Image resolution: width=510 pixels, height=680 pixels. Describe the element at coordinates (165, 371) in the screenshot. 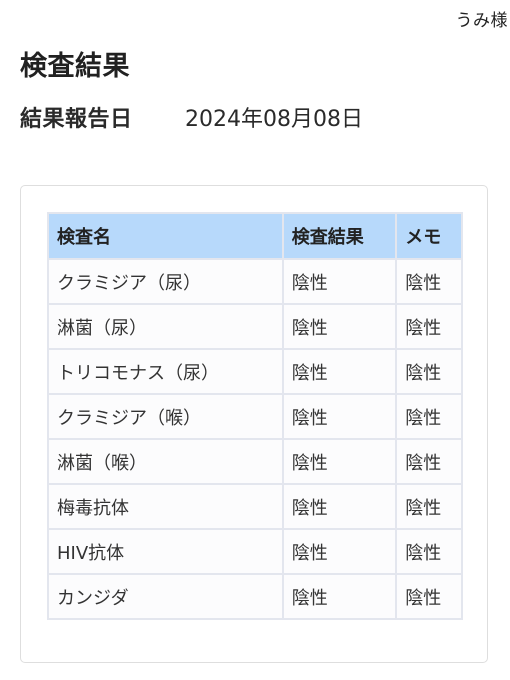

I see `test-name-cell: トリコモナス（尿）` at that location.